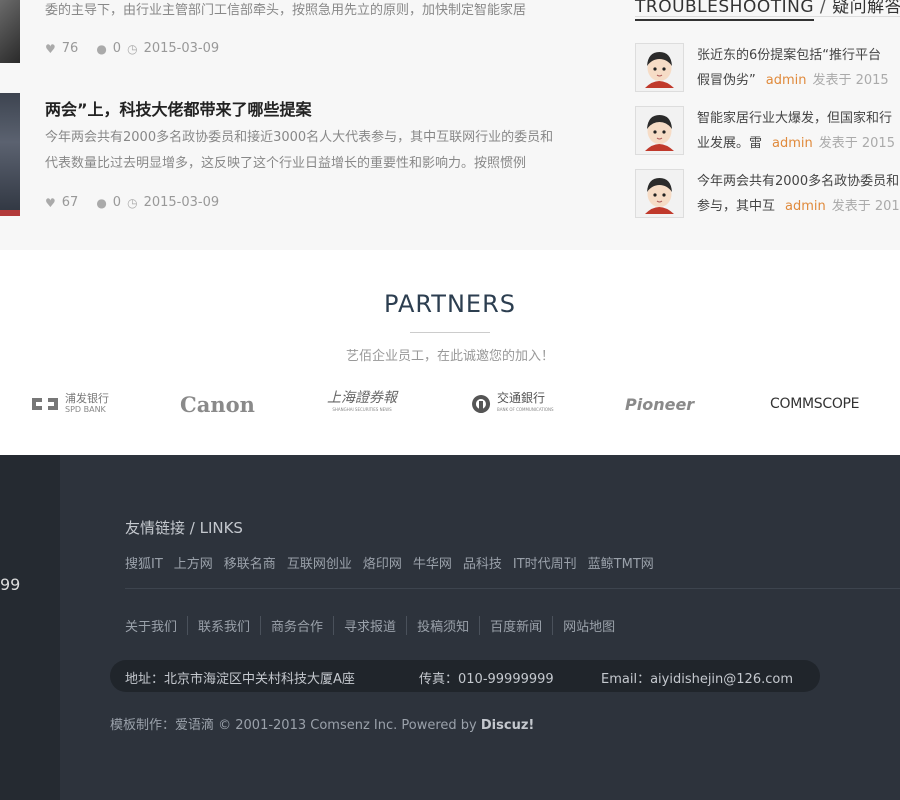 This screenshot has width=900, height=800. Describe the element at coordinates (250, 562) in the screenshot. I see `friend-link: 移联名商` at that location.